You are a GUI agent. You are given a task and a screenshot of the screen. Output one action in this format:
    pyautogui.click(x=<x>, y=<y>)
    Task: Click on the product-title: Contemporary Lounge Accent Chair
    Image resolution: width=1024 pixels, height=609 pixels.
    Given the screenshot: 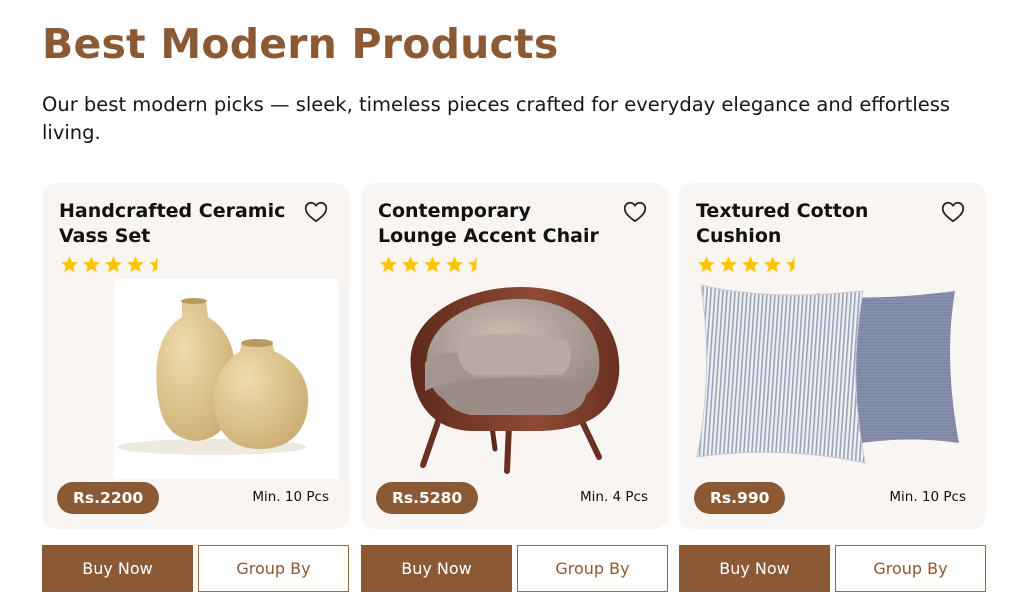 What is the action you would take?
    pyautogui.click(x=488, y=223)
    